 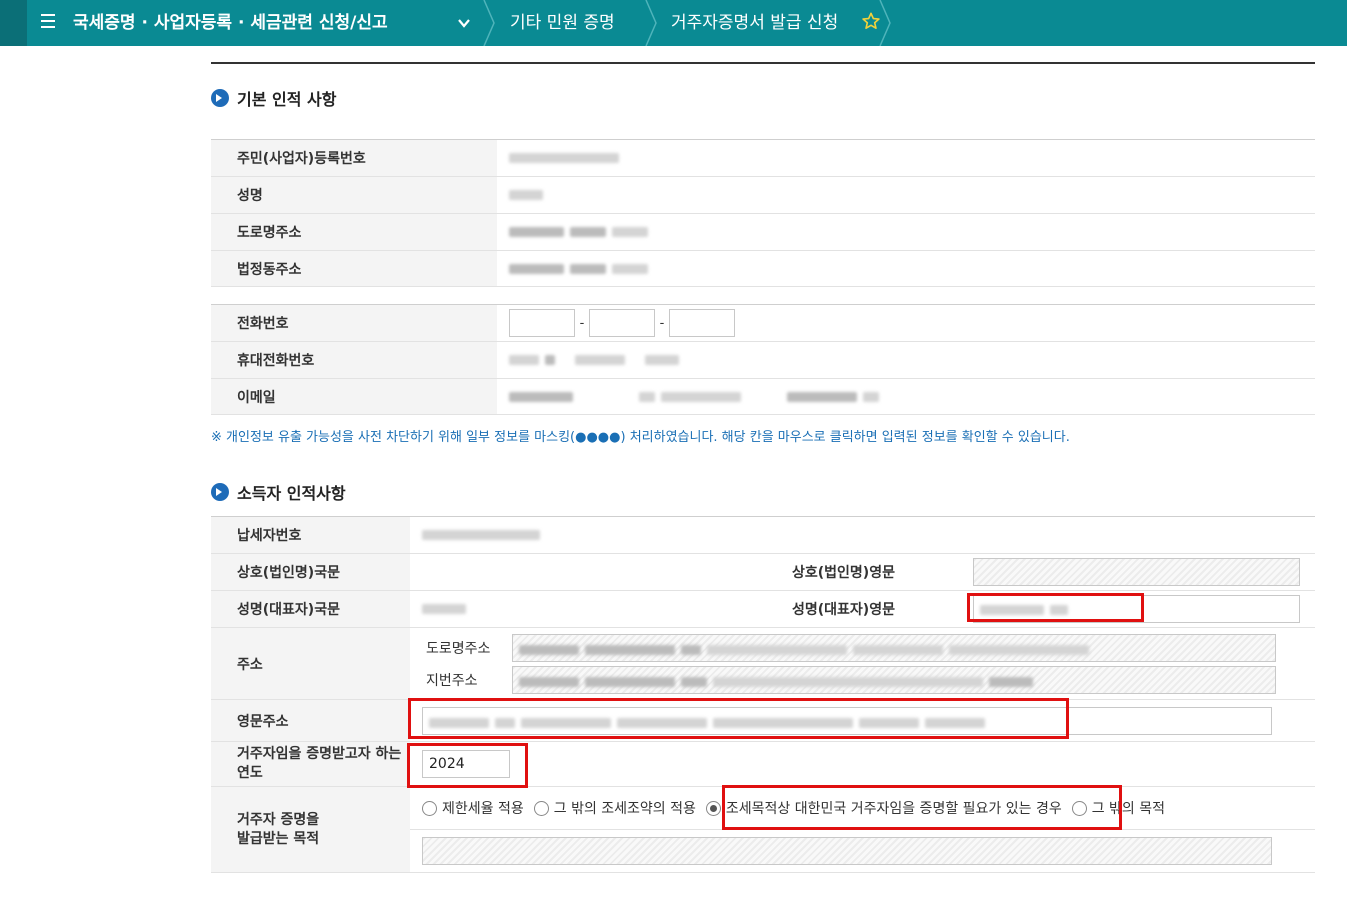 What do you see at coordinates (861, 572) in the screenshot?
I see `field-label: 상호(법인명)영문` at bounding box center [861, 572].